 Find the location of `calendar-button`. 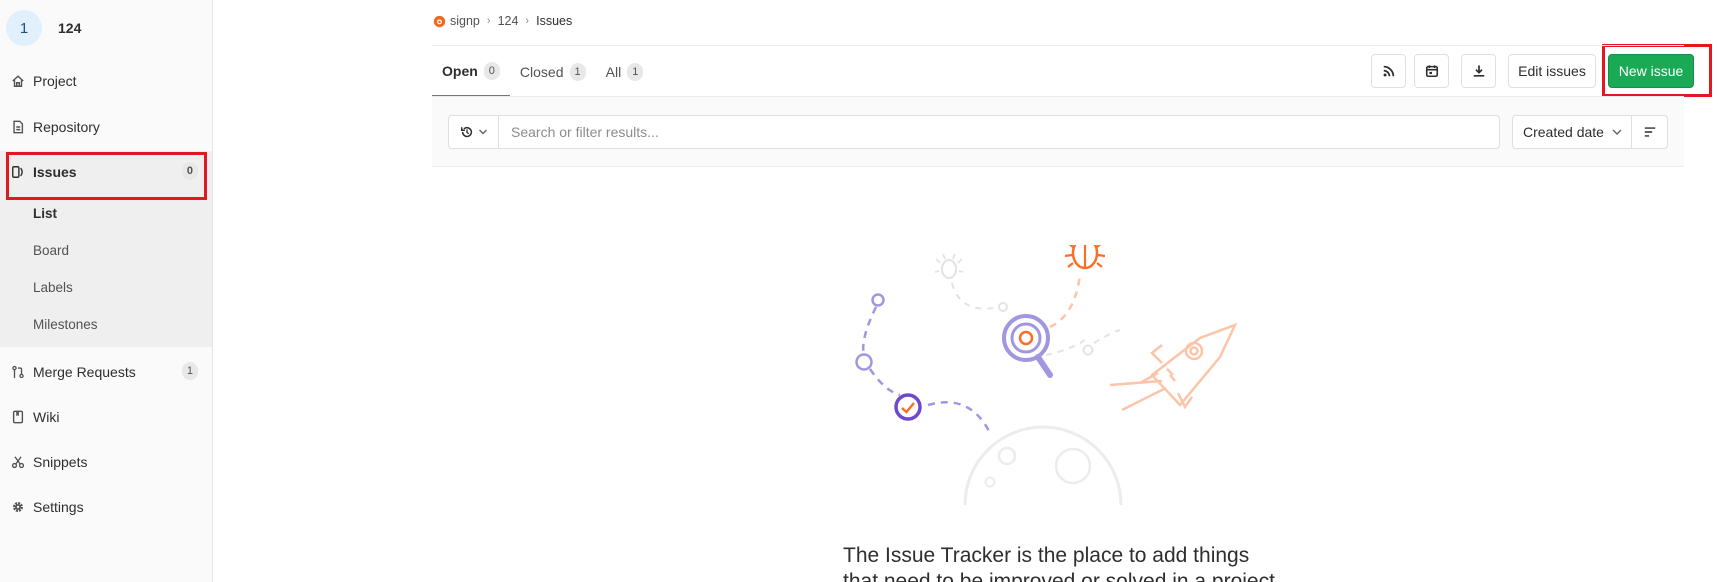

calendar-button is located at coordinates (1431, 71).